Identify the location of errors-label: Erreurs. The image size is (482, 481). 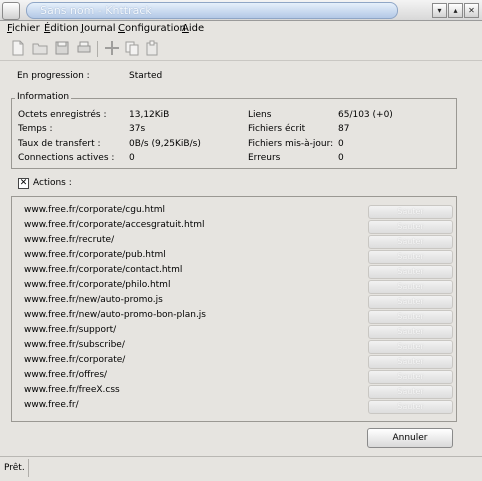
(264, 158).